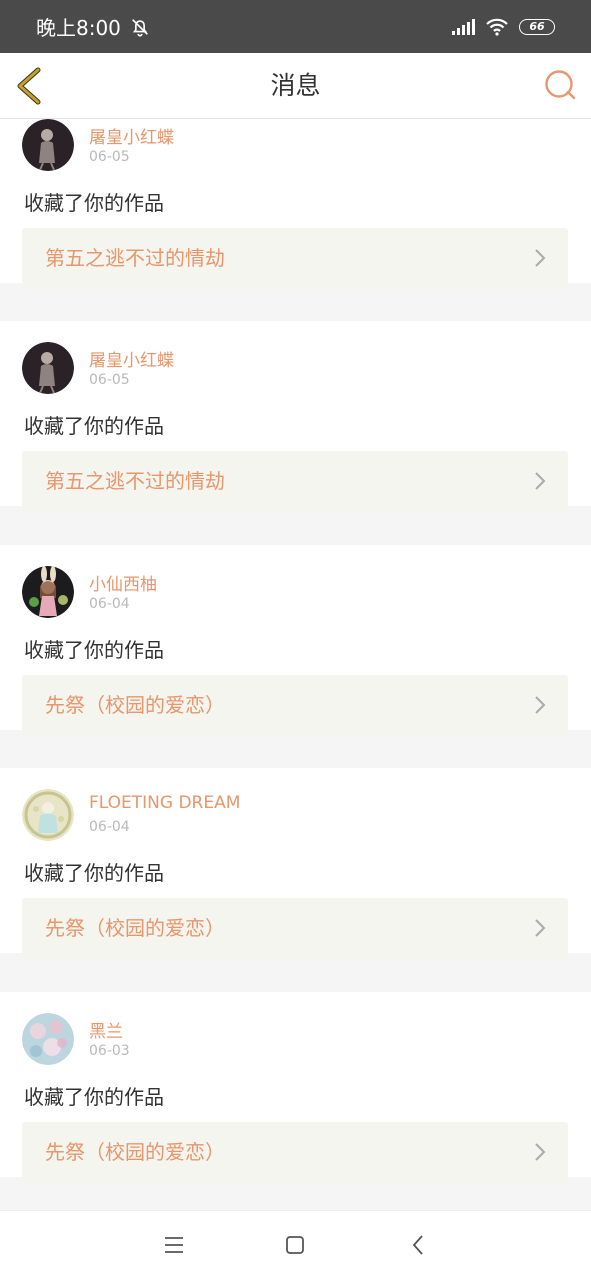 The width and height of the screenshot is (591, 1280). What do you see at coordinates (497, 27) in the screenshot?
I see `wifi-icon` at bounding box center [497, 27].